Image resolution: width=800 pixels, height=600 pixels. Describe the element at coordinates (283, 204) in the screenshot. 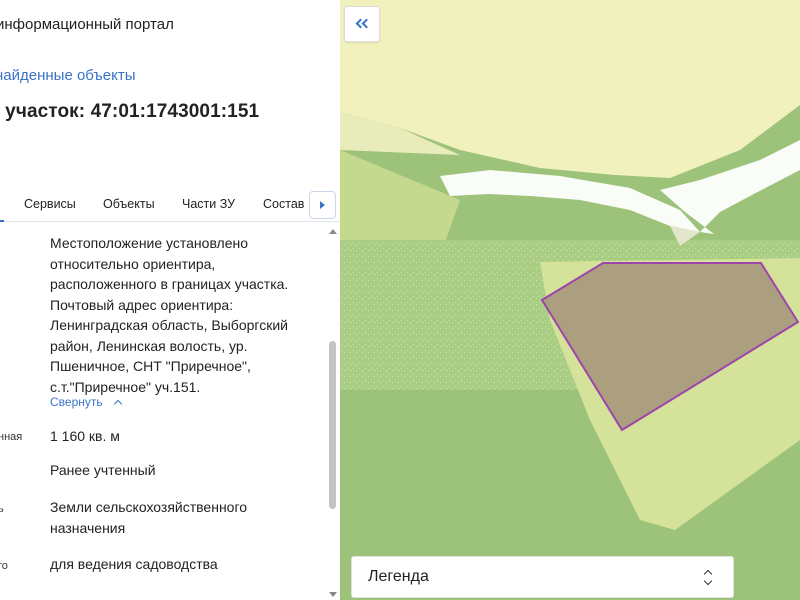

I see `tab-composition: Состав` at that location.